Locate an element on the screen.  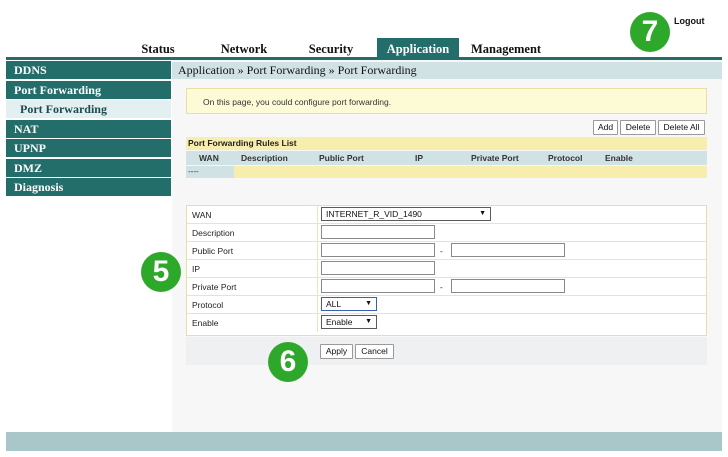
delete-button: Delete is located at coordinates (638, 127).